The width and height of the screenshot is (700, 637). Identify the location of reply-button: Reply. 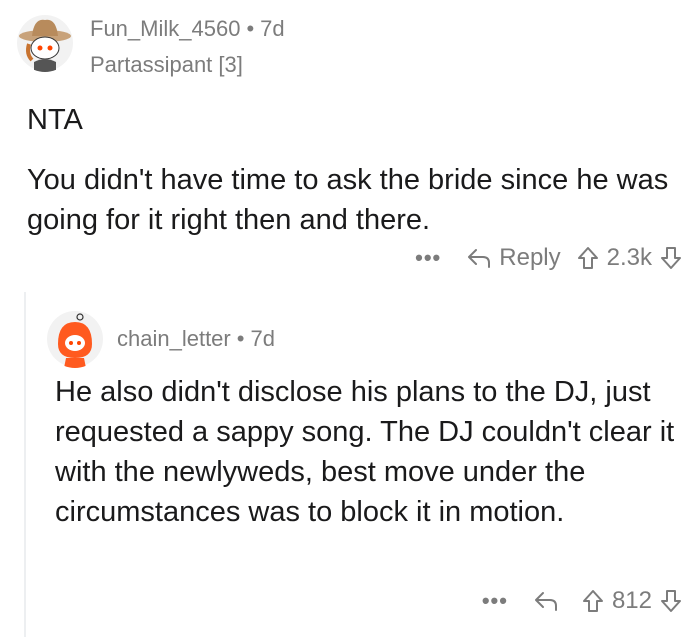
(514, 258).